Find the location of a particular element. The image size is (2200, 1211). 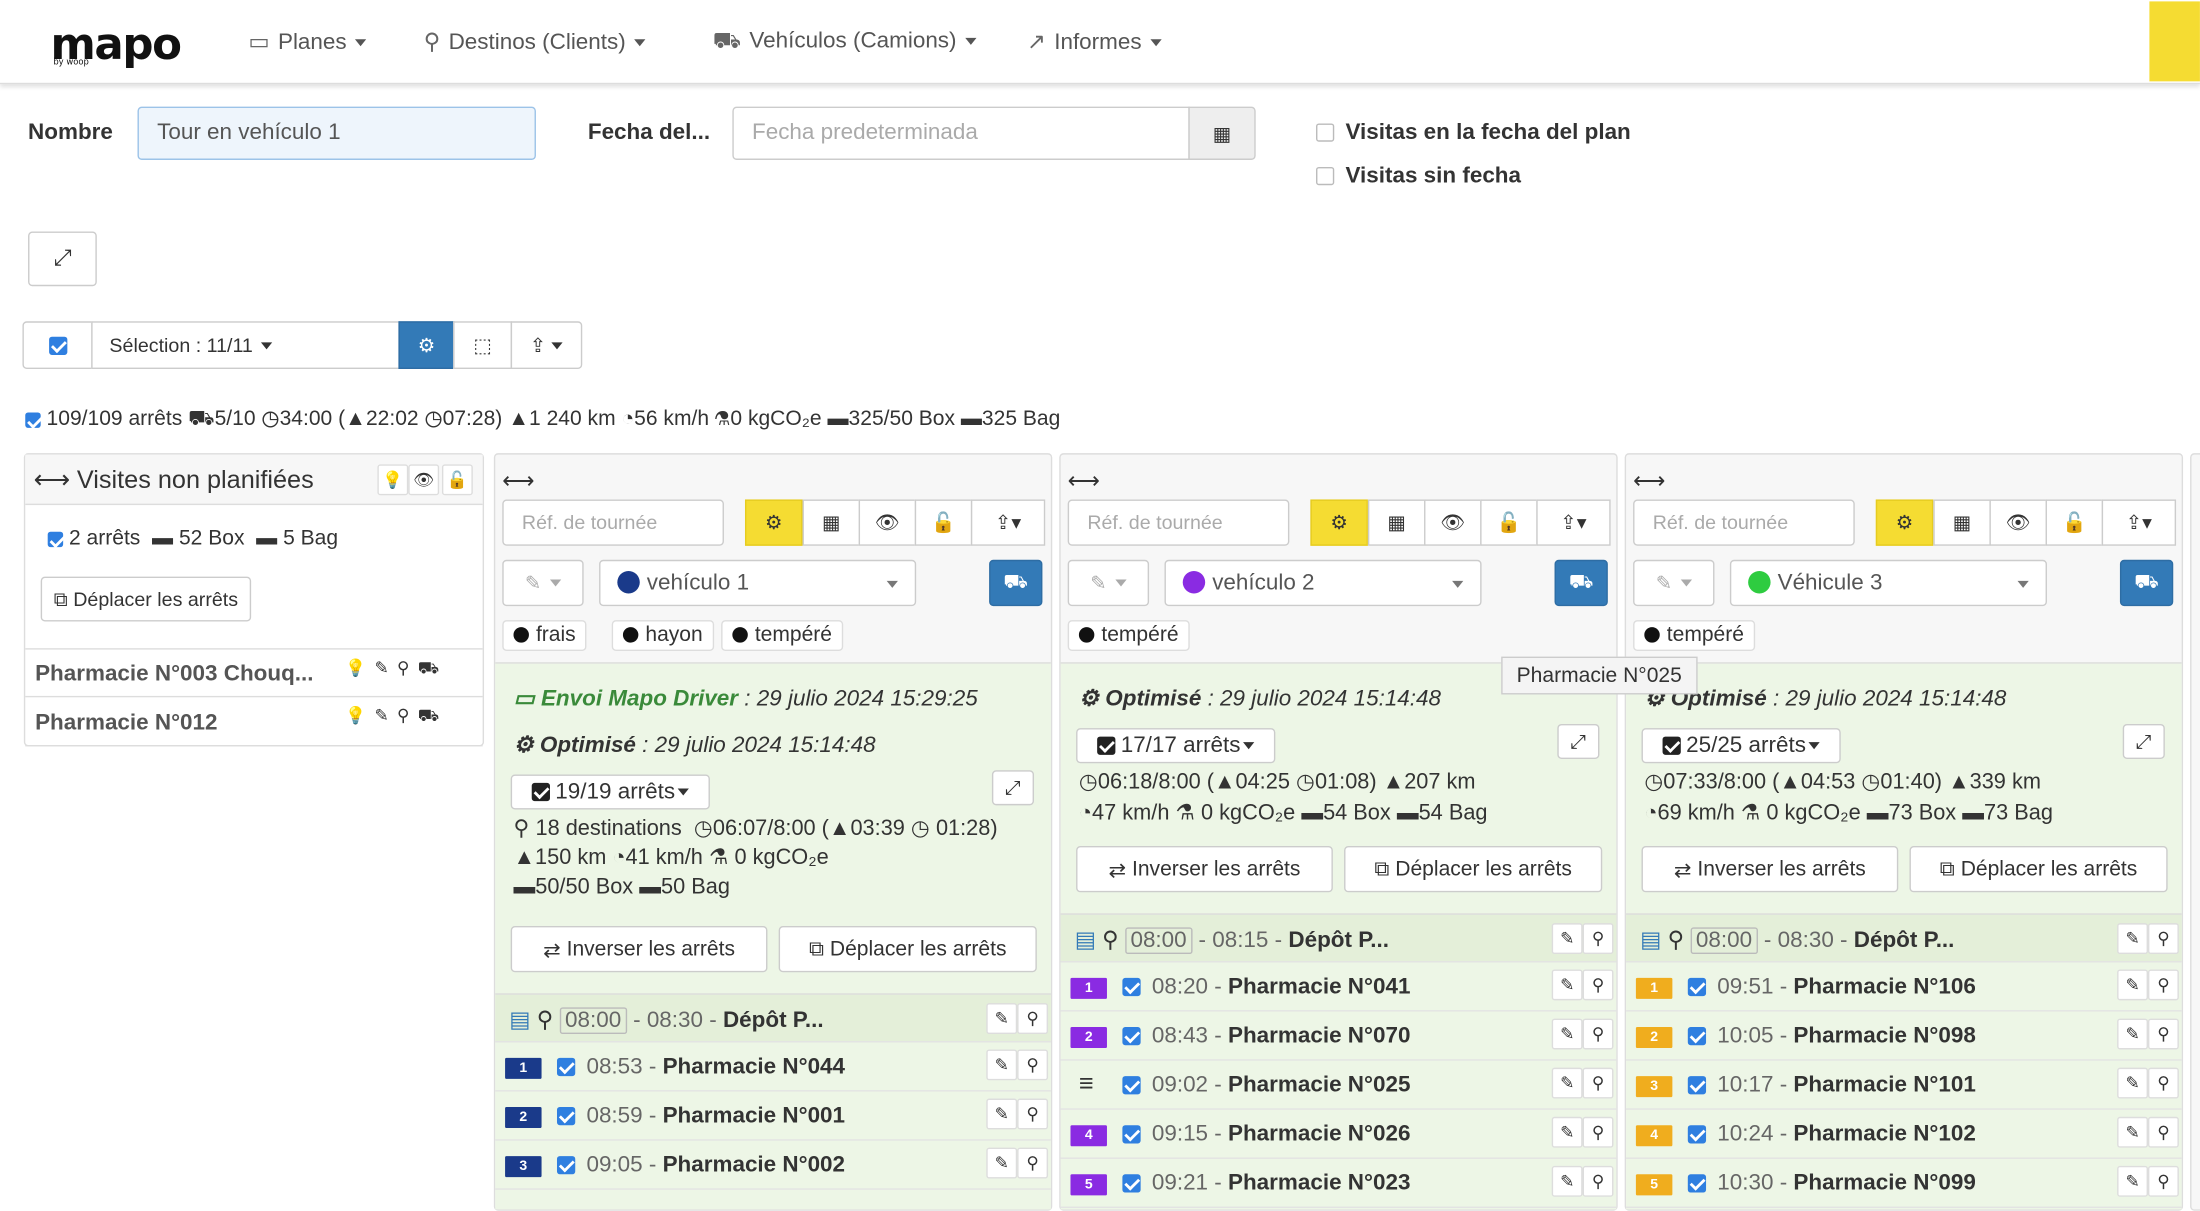

logo: mapo by woop is located at coordinates (116, 45).